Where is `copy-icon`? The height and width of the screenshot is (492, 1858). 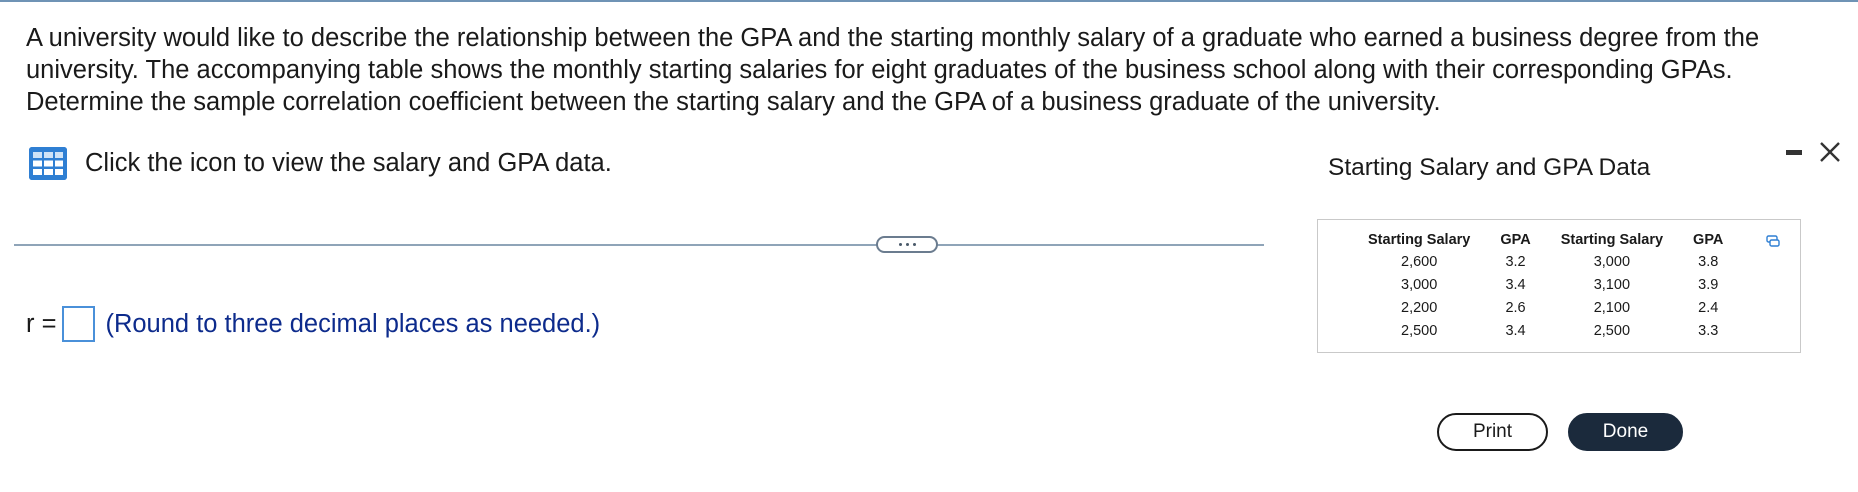 copy-icon is located at coordinates (1773, 241).